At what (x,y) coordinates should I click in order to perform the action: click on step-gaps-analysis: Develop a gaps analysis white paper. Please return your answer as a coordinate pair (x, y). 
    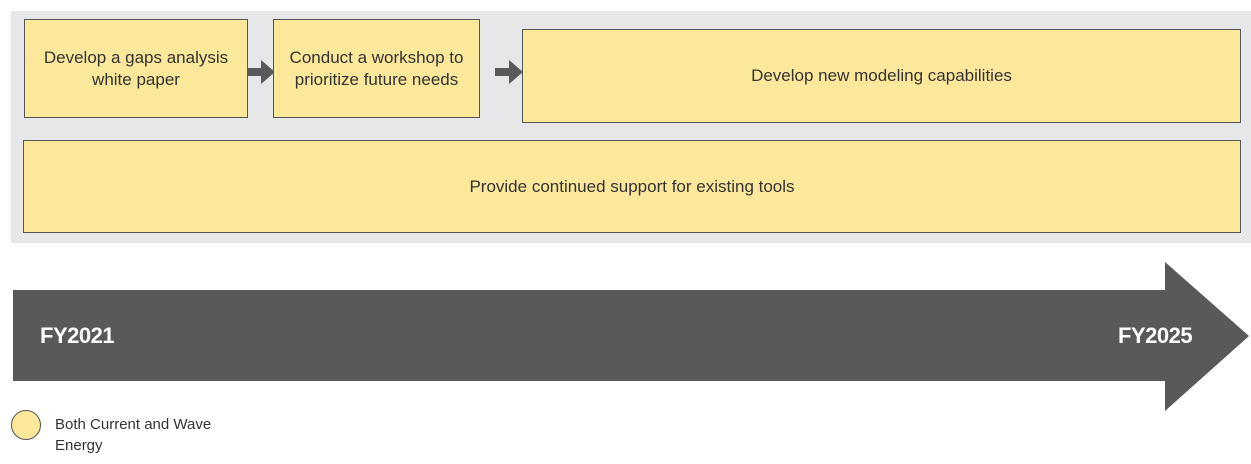
    Looking at the image, I should click on (136, 68).